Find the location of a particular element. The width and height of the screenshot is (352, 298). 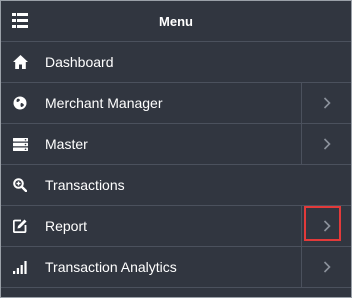

menu-item-label: Master is located at coordinates (66, 144).